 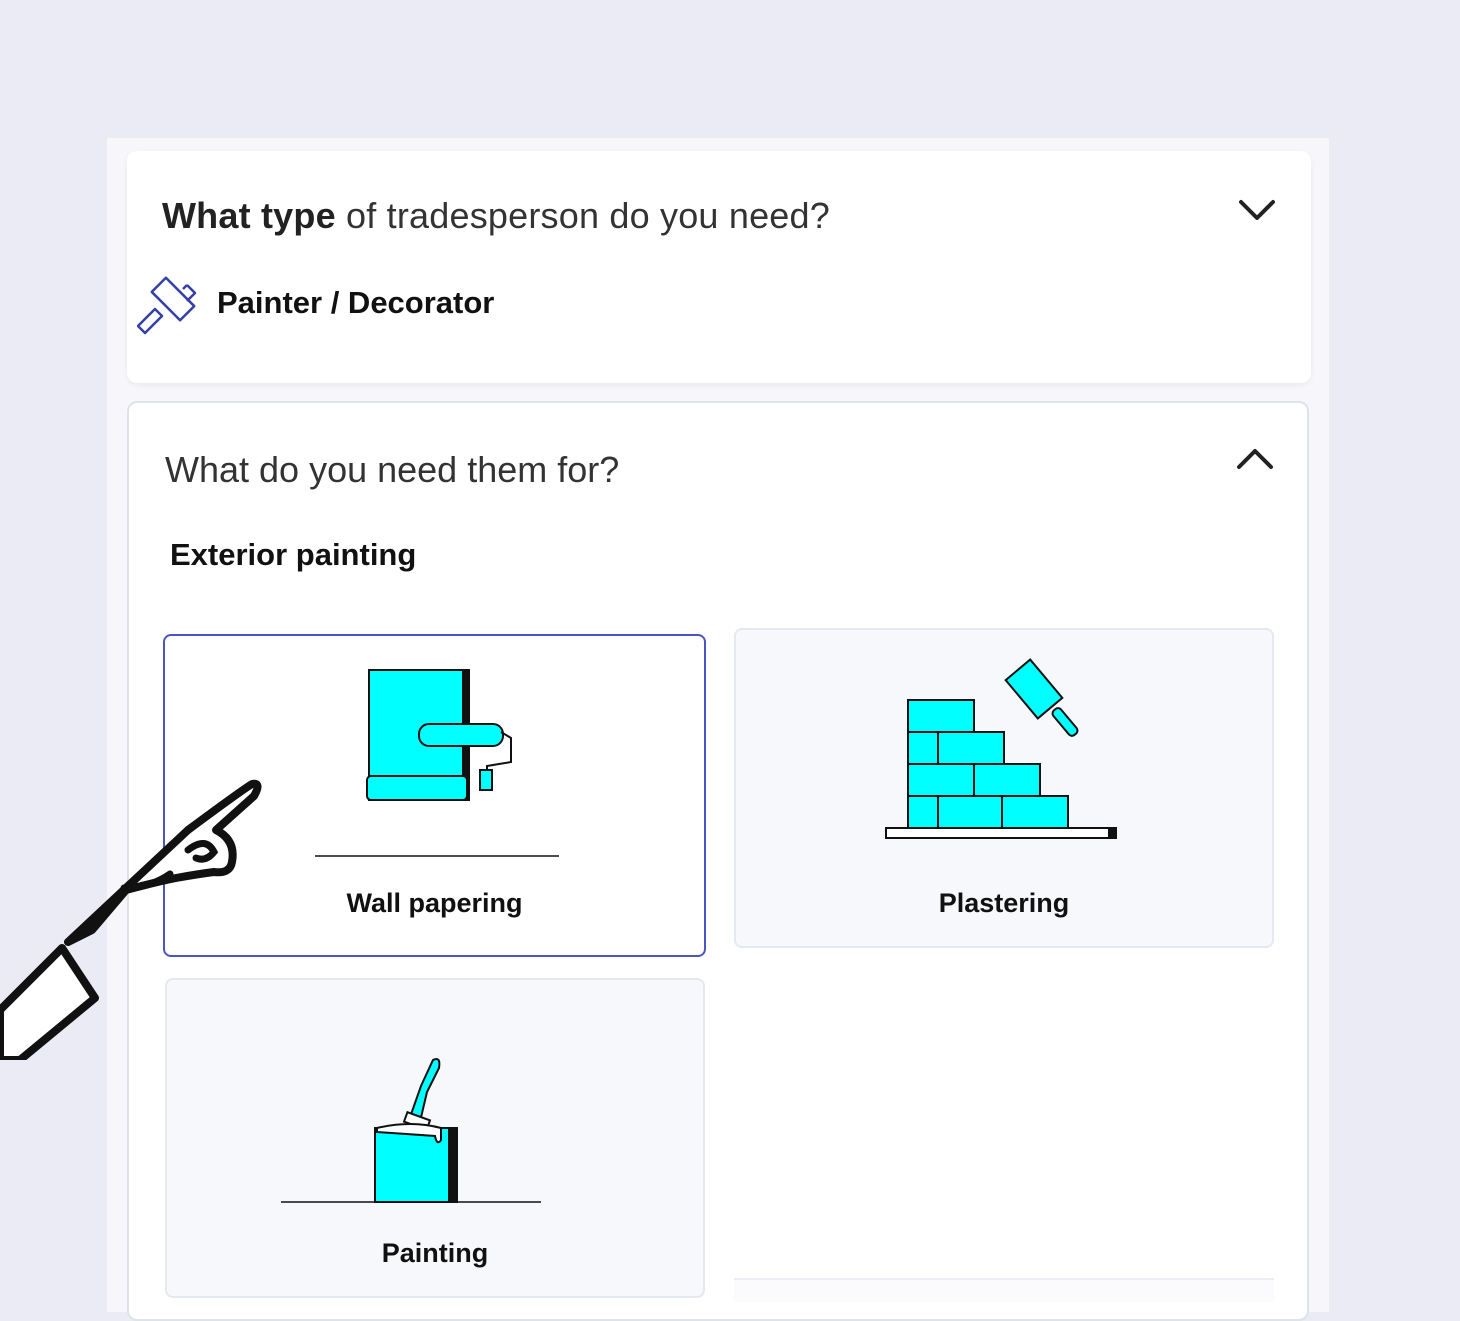 I want to click on brick-wall-trowel-icon, so click(x=1001, y=748).